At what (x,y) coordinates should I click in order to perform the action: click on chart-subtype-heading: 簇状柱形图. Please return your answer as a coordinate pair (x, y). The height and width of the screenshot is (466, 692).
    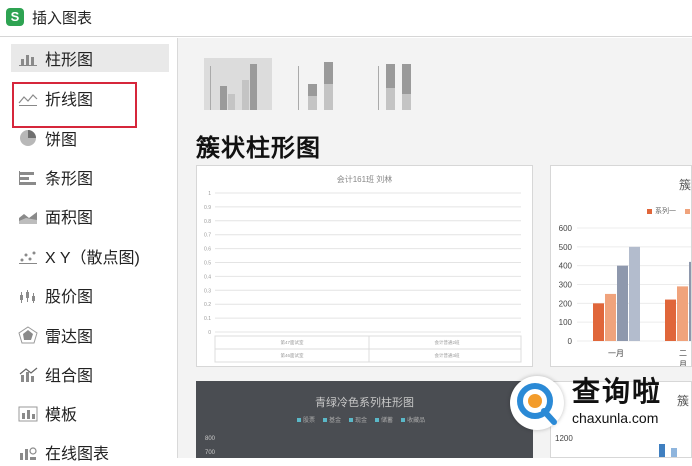
    Looking at the image, I should click on (258, 148).